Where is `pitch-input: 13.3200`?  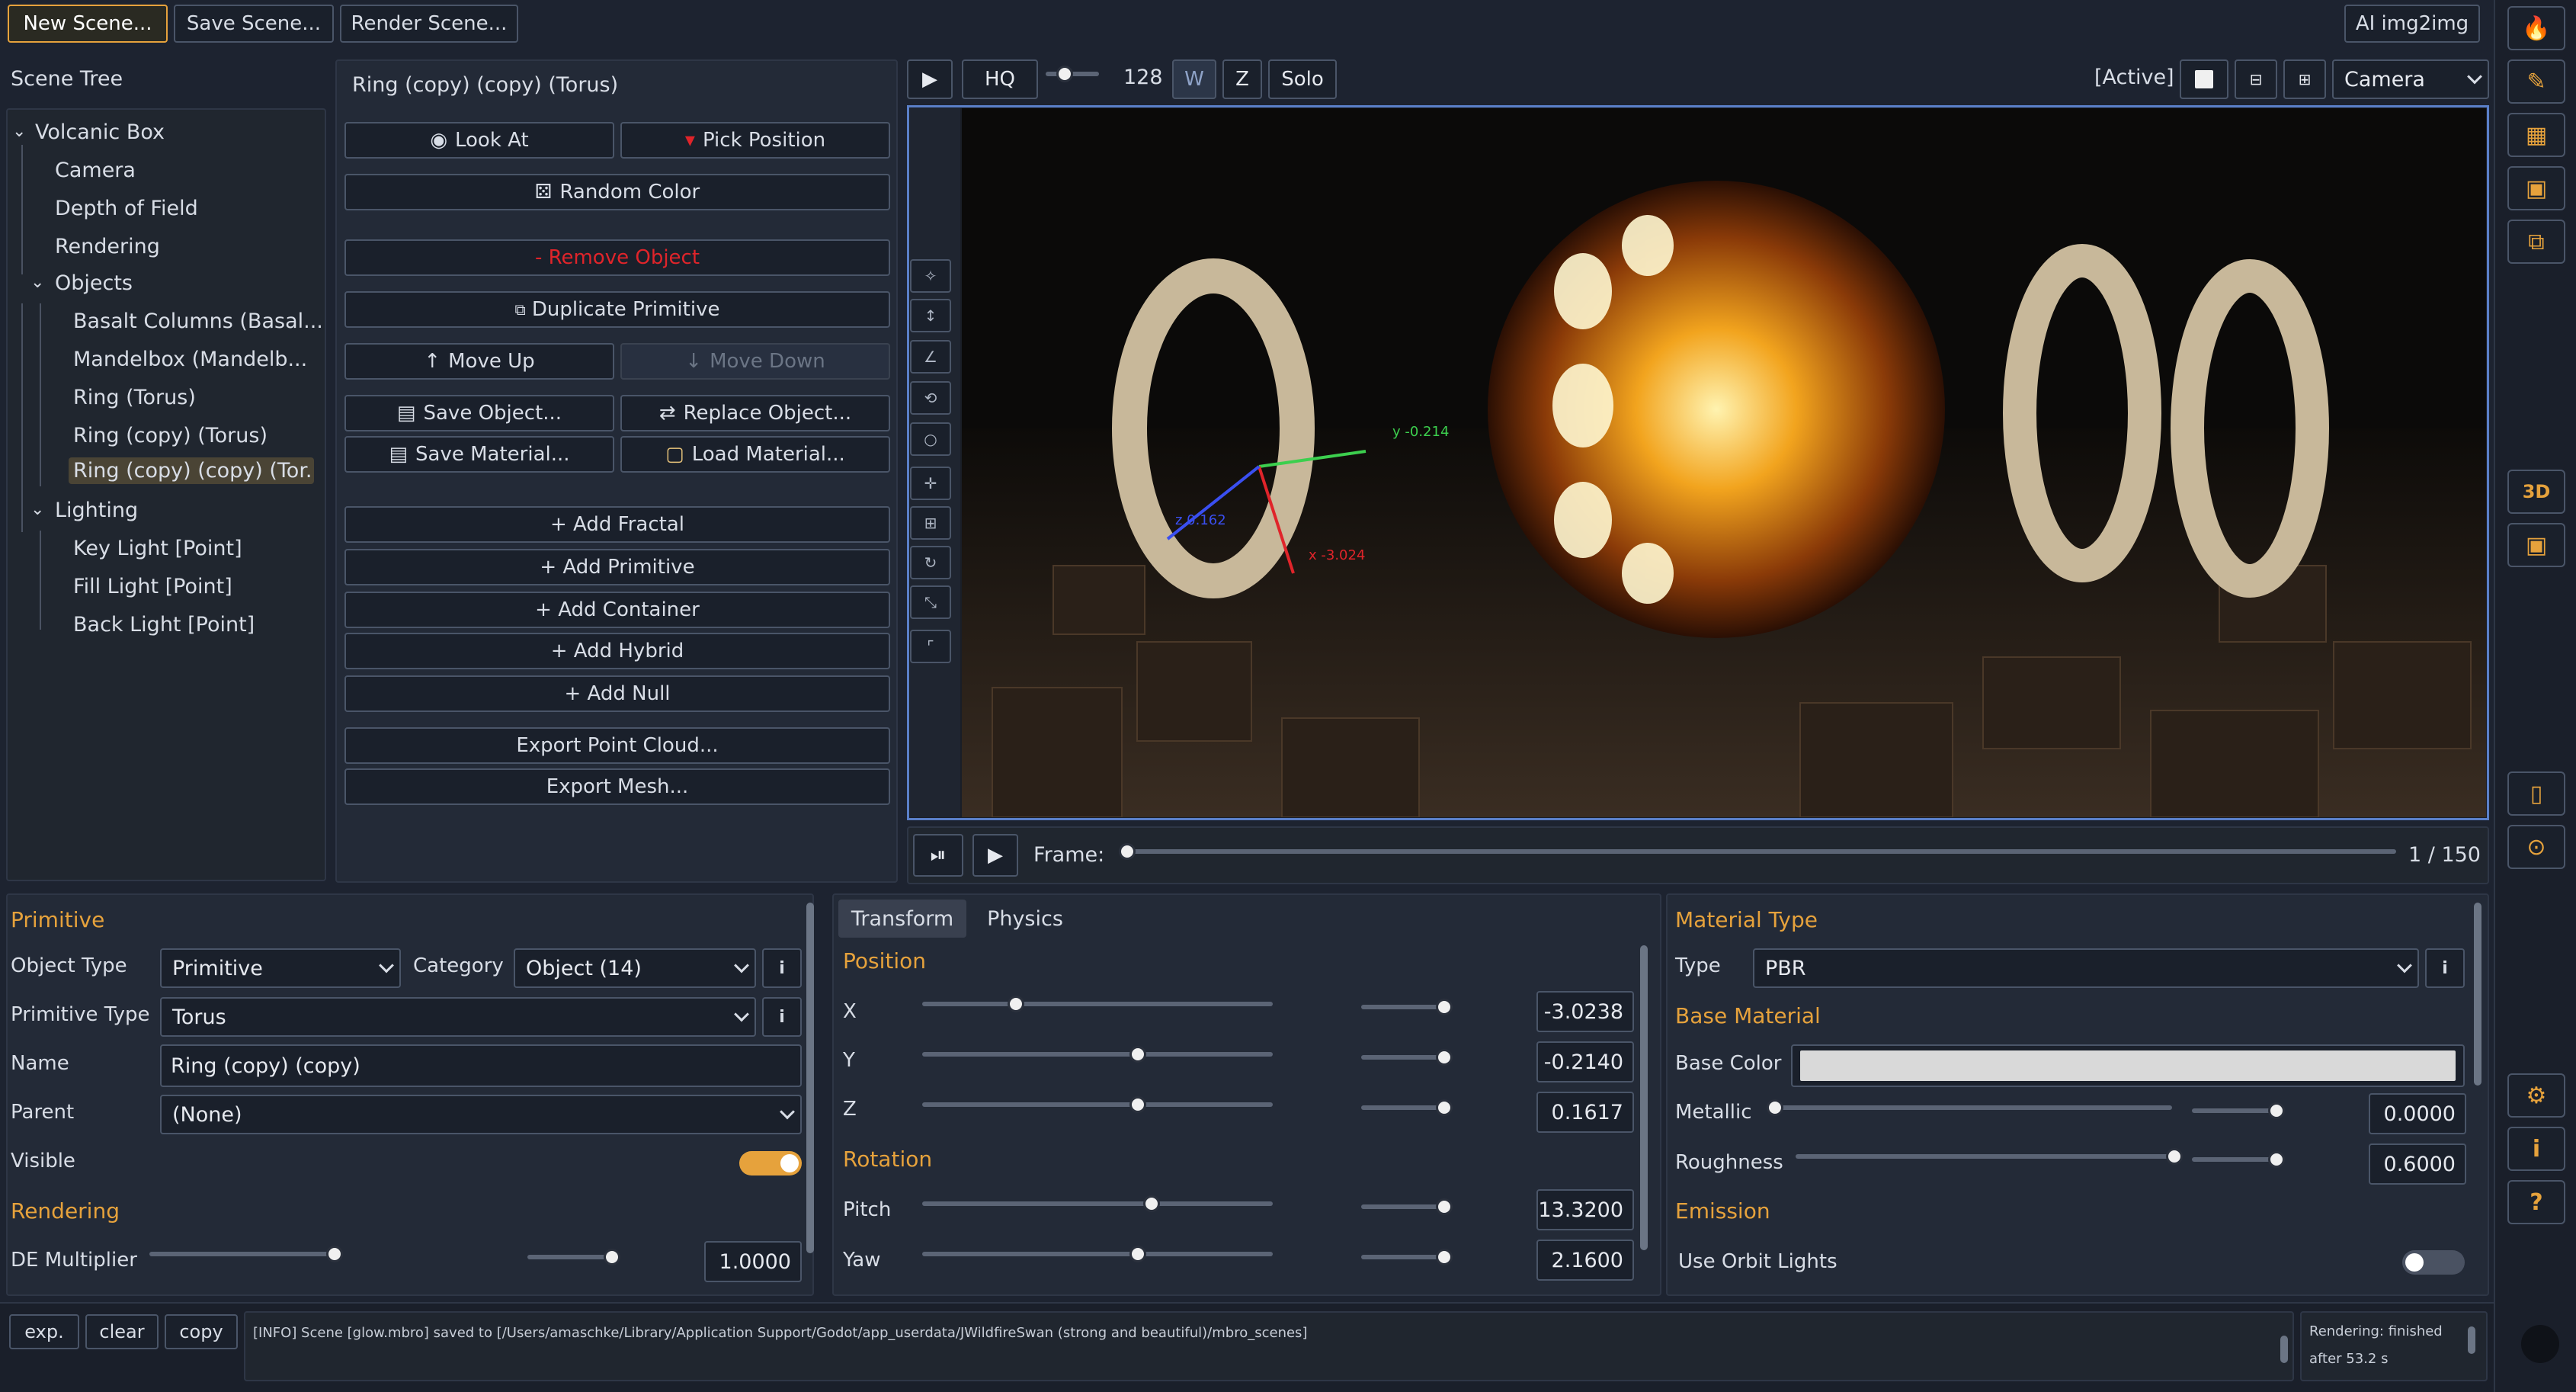 pitch-input: 13.3200 is located at coordinates (1585, 1209).